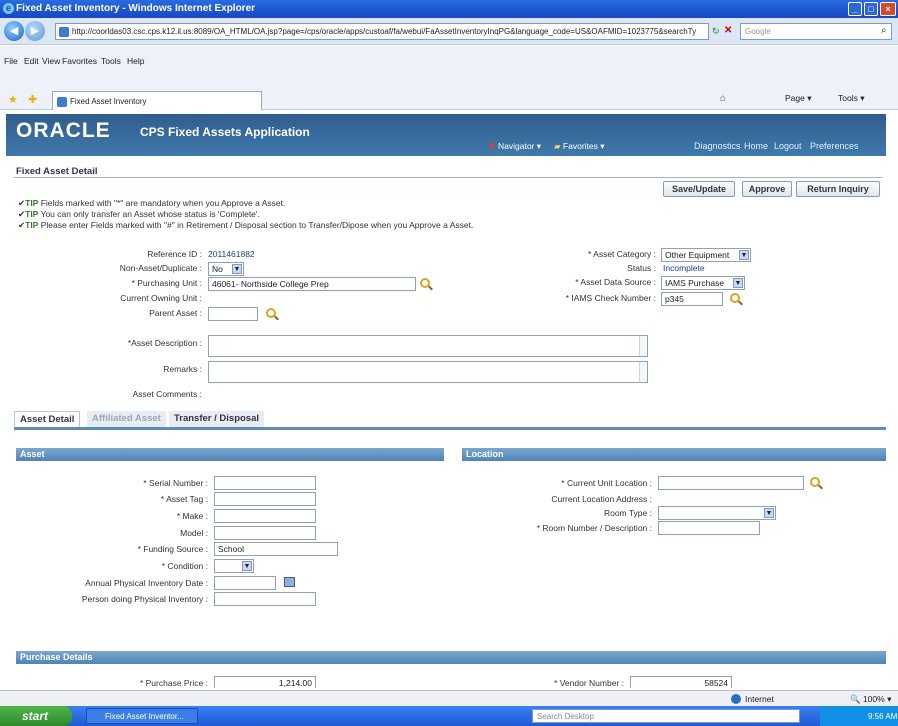 The width and height of the screenshot is (898, 726). I want to click on zone-label: Internet, so click(759, 699).